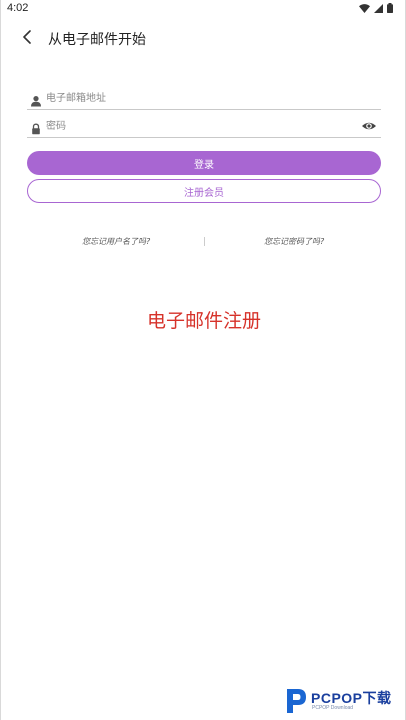 This screenshot has width=406, height=720. Describe the element at coordinates (97, 40) in the screenshot. I see `page-title: 从电子邮件开始` at that location.